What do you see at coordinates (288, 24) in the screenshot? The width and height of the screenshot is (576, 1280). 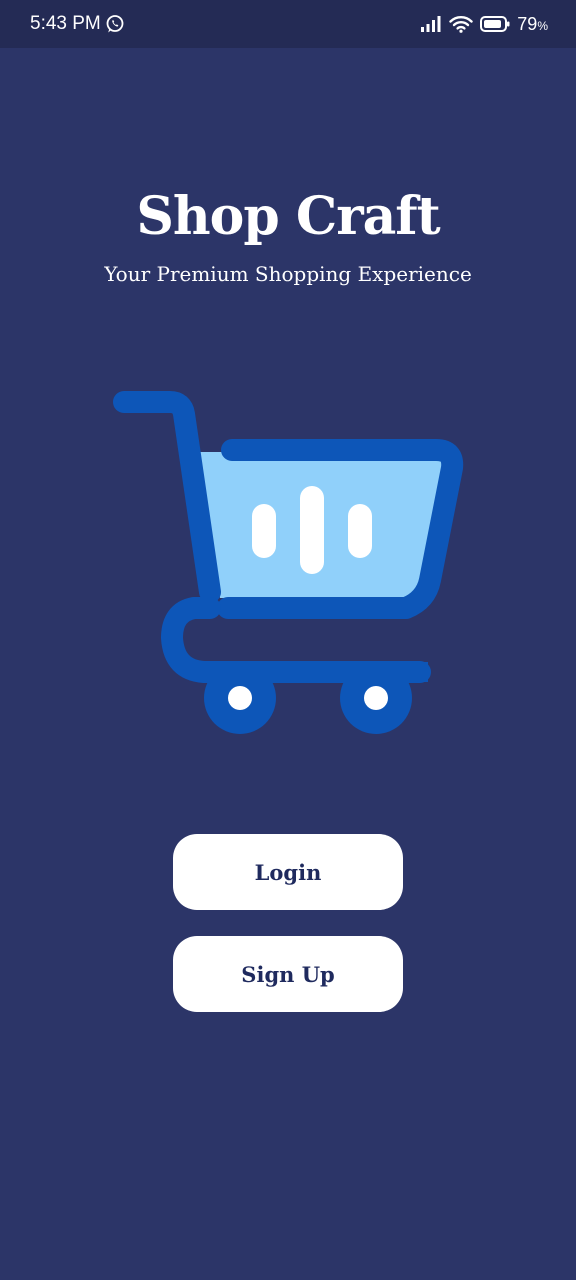 I see `status-bar: 5:43 PM 79%` at bounding box center [288, 24].